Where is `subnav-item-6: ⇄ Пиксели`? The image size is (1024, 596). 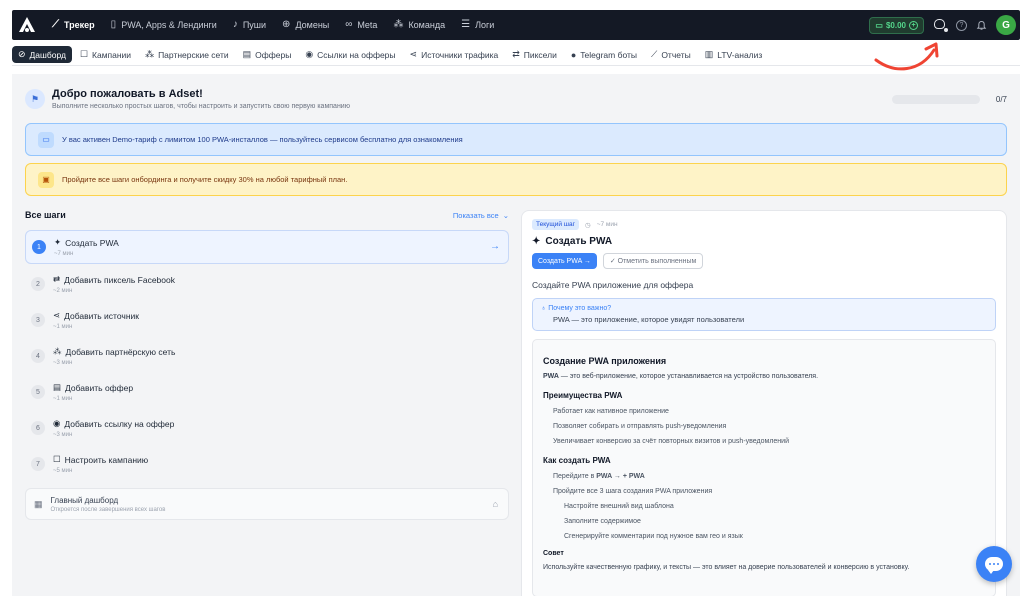 subnav-item-6: ⇄ Пиксели is located at coordinates (534, 54).